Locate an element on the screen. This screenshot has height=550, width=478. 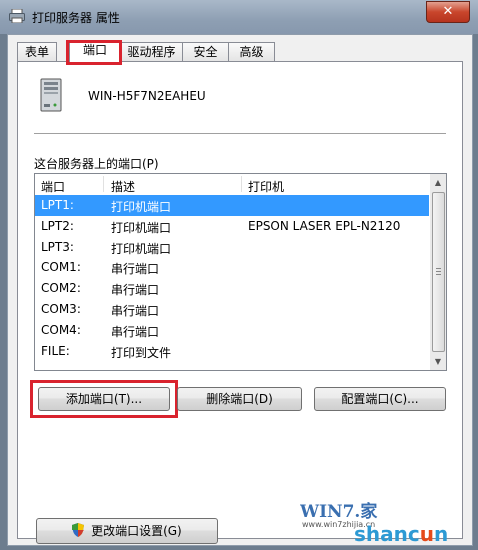
divider is located at coordinates (240, 133).